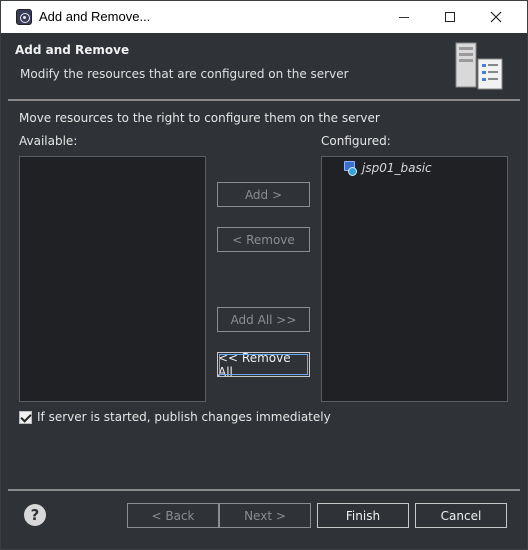  I want to click on available-label: Available:, so click(48, 141).